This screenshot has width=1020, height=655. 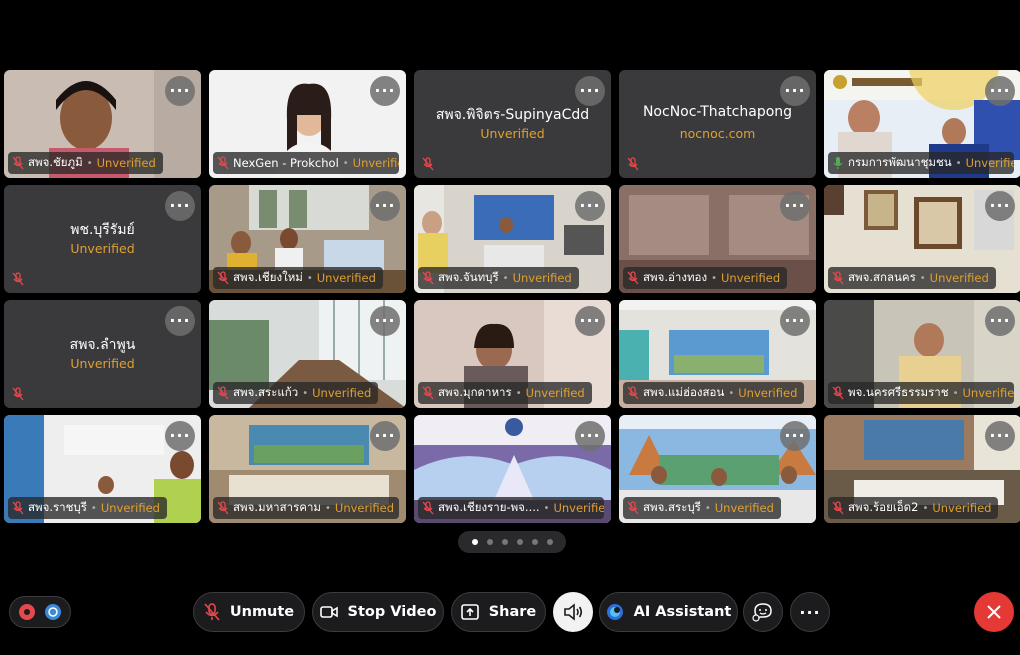 I want to click on participant-tile: ··· สพจ.ชัยภูมิ • Unverified, so click(x=102, y=124).